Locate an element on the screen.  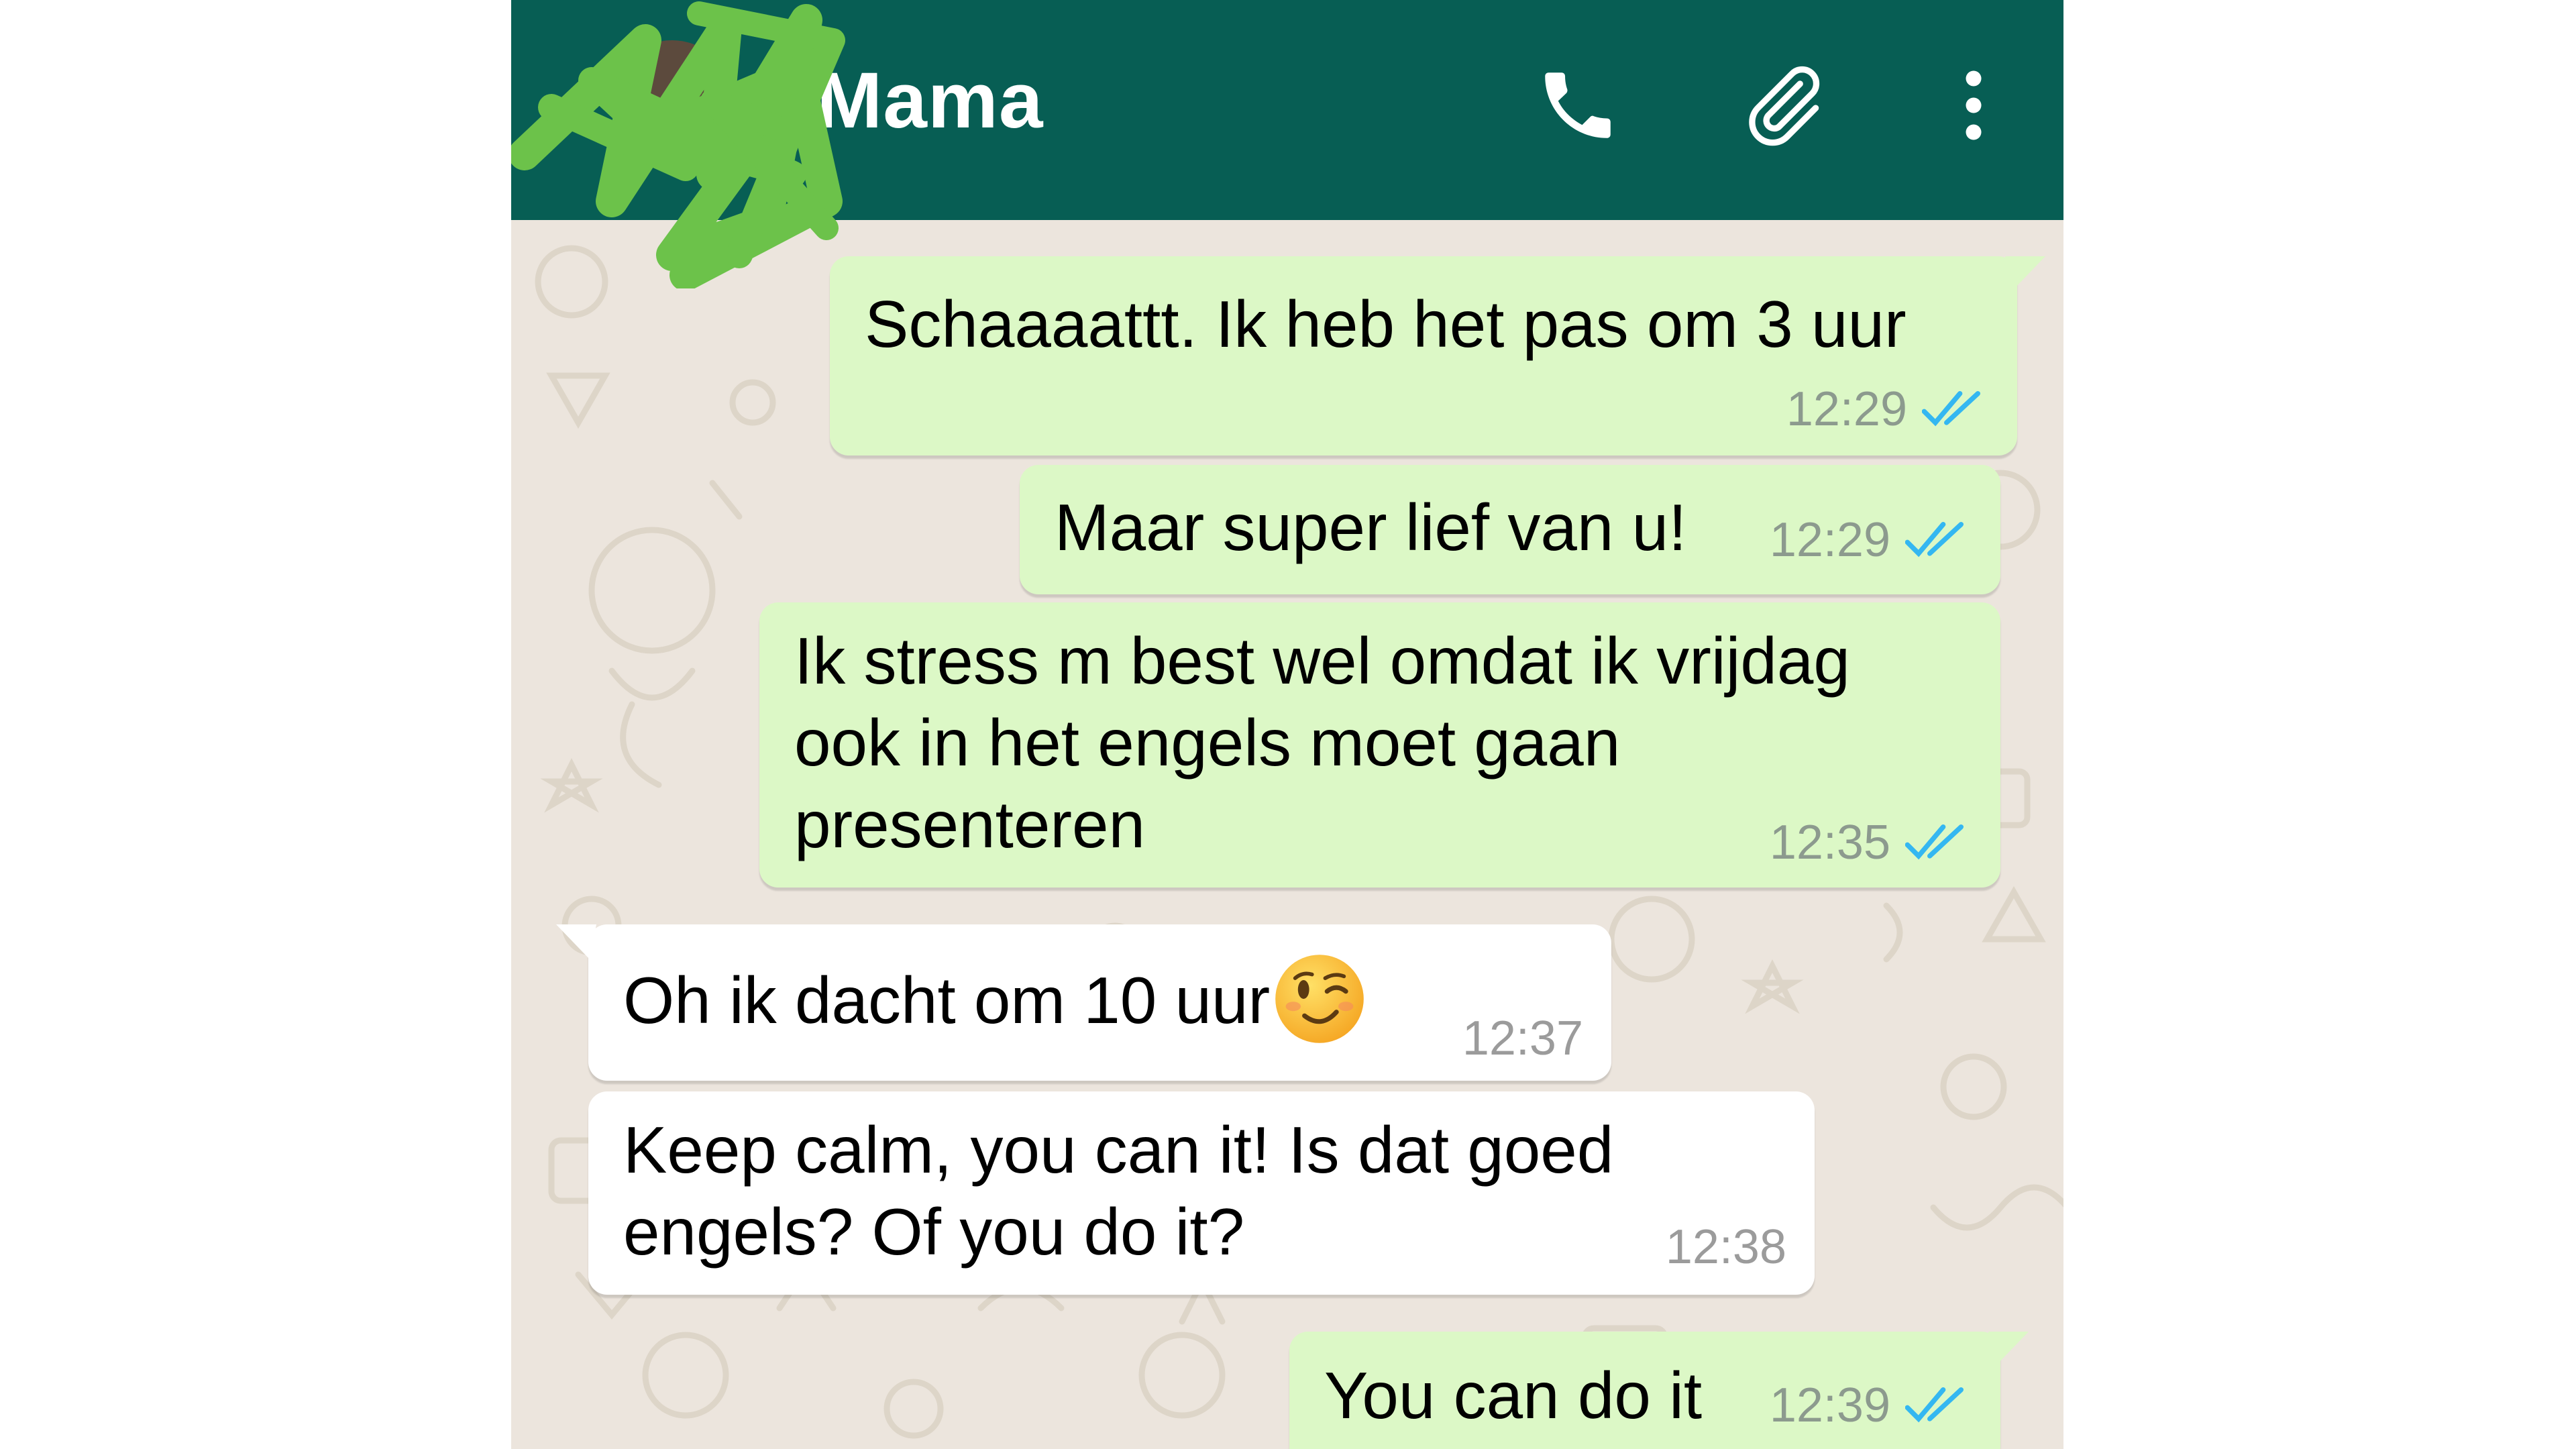
more-vertical-icon is located at coordinates (1973, 105).